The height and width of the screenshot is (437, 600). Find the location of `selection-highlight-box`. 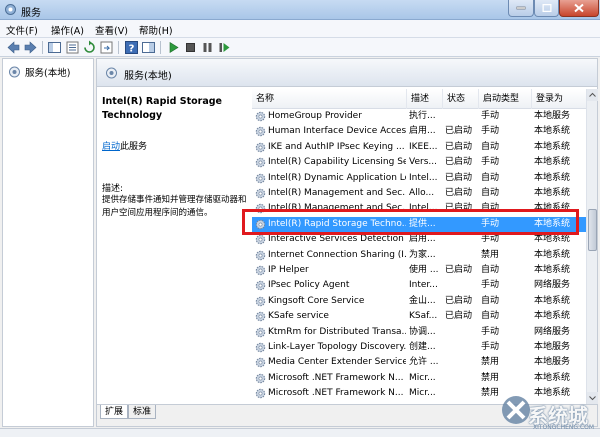

selection-highlight-box is located at coordinates (410, 222).